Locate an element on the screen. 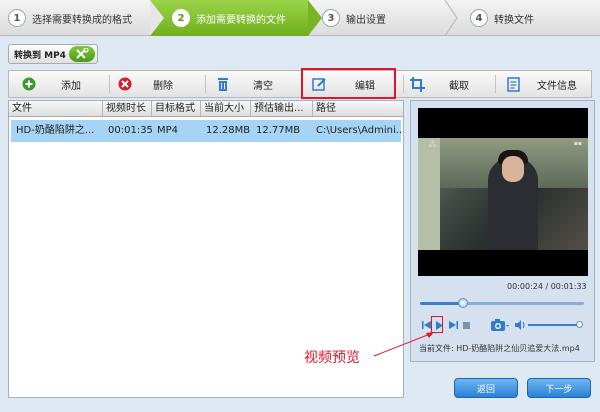 The height and width of the screenshot is (412, 600). timecode: 00:00:24 / 00:01:33 is located at coordinates (547, 286).